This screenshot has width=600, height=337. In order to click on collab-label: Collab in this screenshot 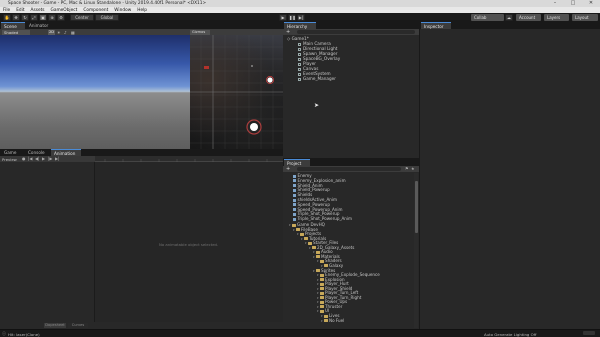, I will do `click(480, 17)`.